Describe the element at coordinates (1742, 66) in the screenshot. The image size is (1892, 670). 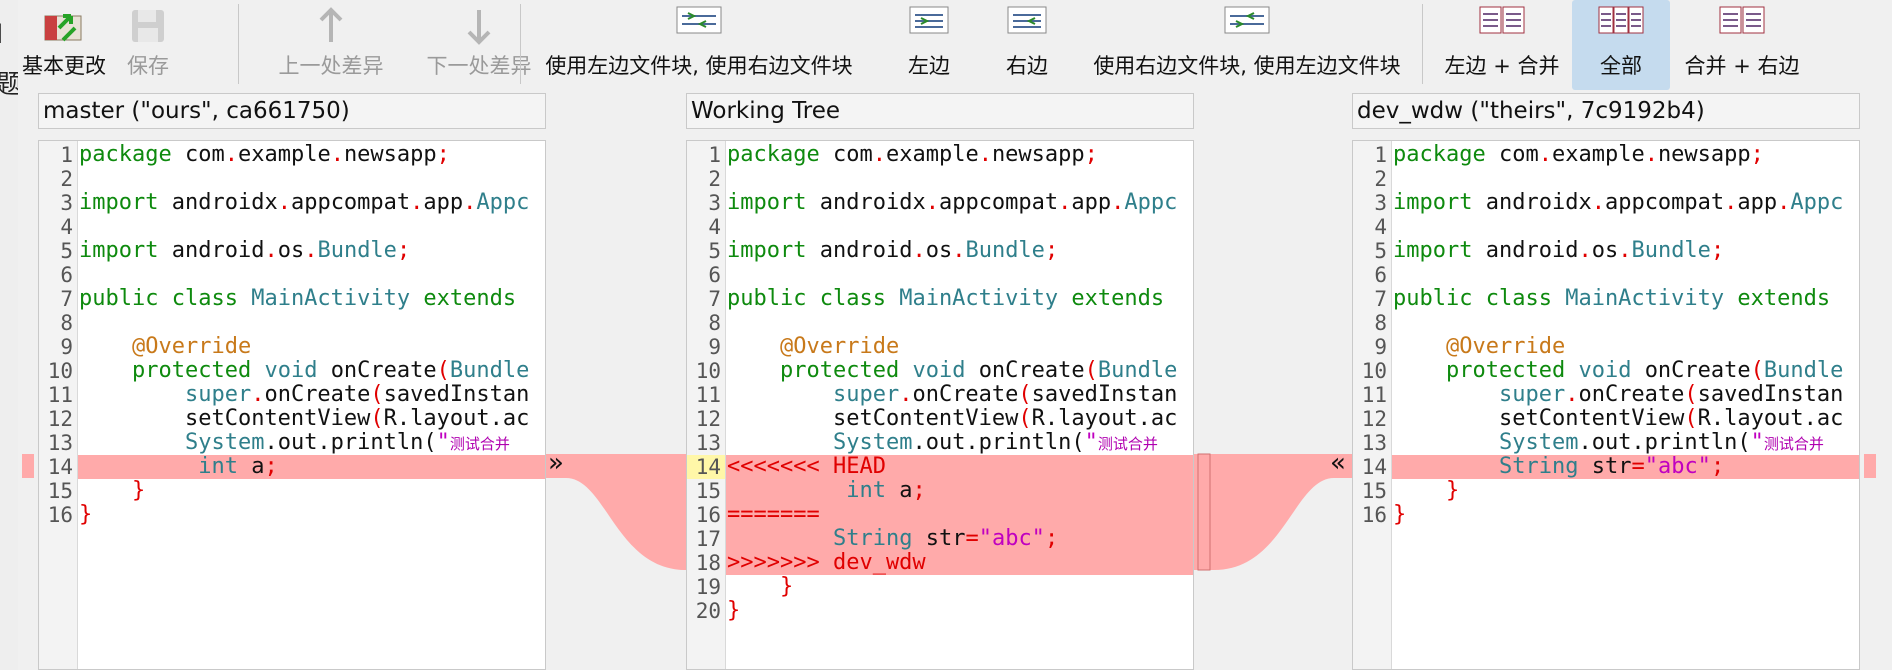
I see `merge-plus-right-label: 合并 + 右边` at that location.